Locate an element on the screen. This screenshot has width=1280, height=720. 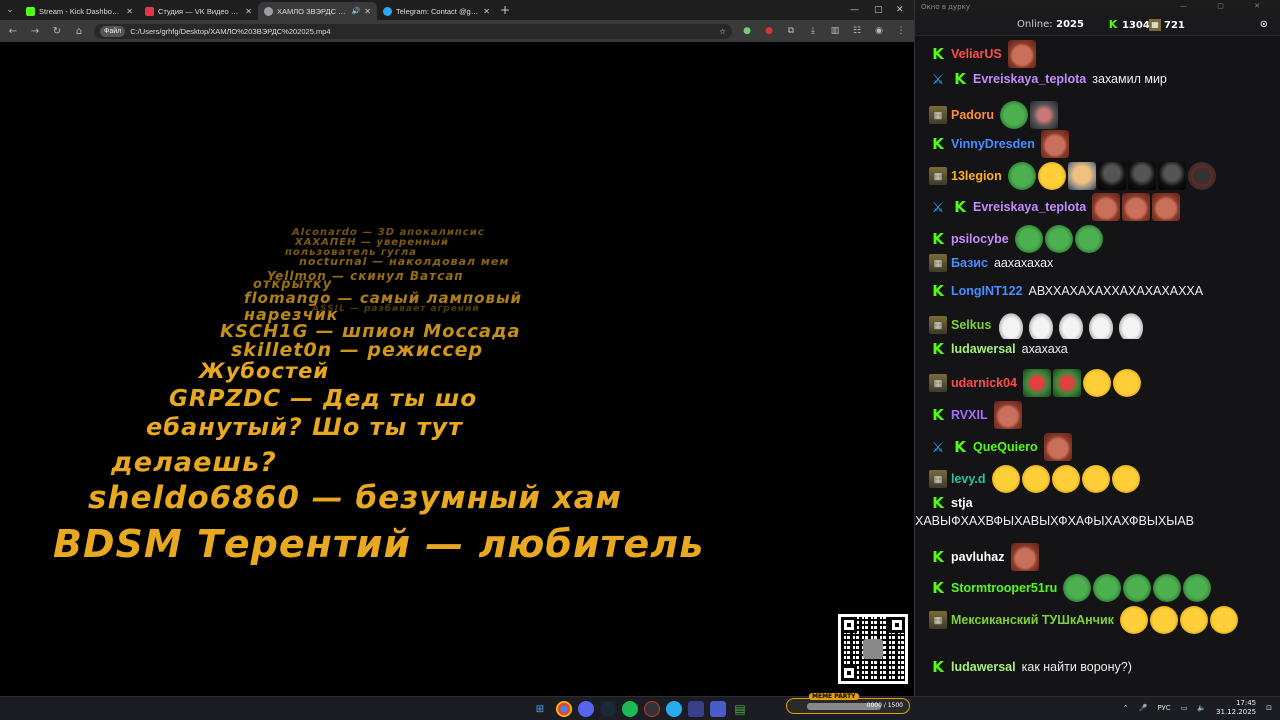
chrome-icon is located at coordinates (564, 709).